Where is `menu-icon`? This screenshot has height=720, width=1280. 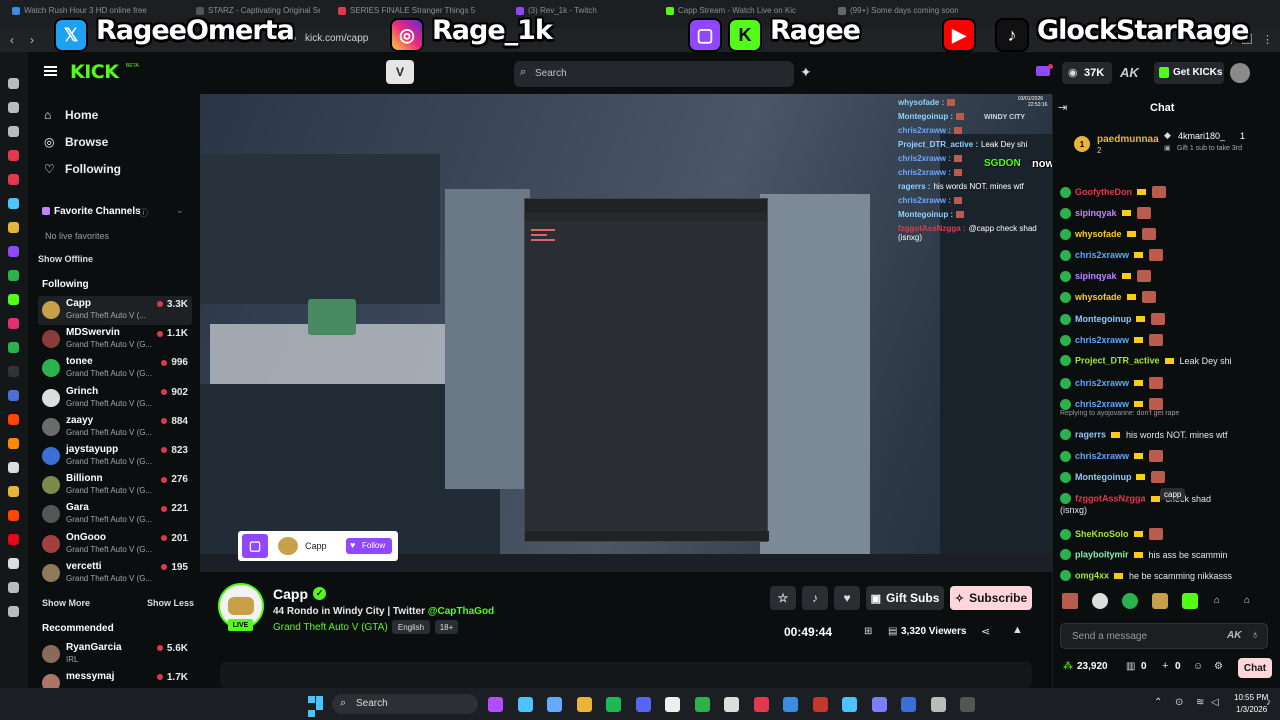 menu-icon is located at coordinates (50, 71).